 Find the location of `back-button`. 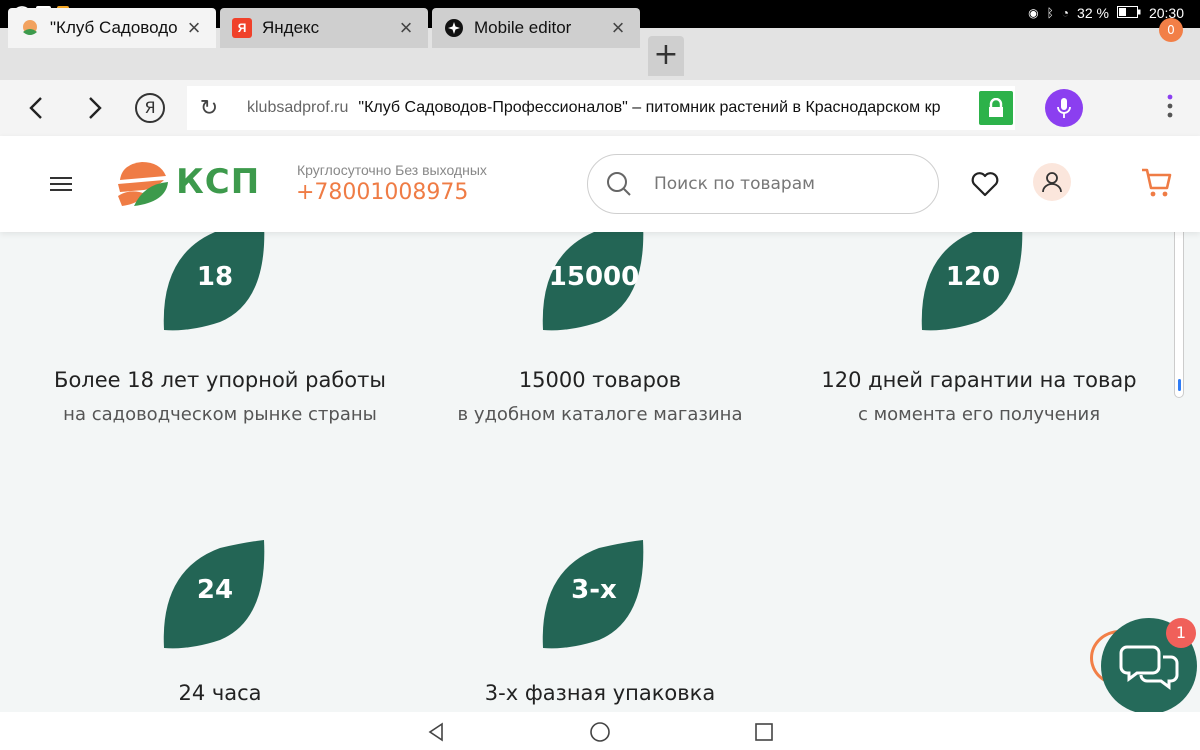

back-button is located at coordinates (36, 108).